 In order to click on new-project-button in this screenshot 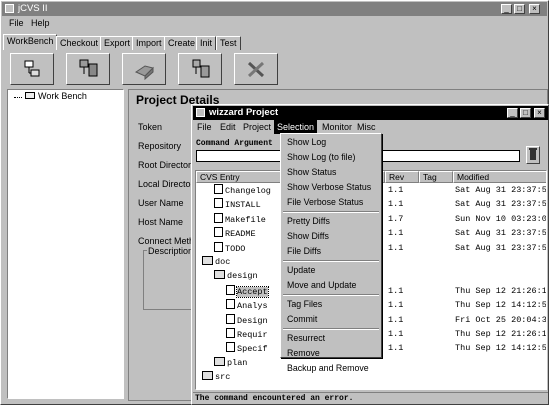, I will do `click(88, 69)`.